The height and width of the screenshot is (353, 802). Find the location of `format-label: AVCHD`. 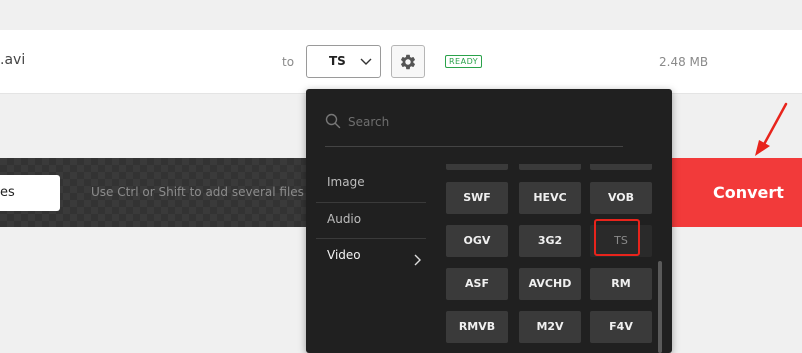

format-label: AVCHD is located at coordinates (550, 283).